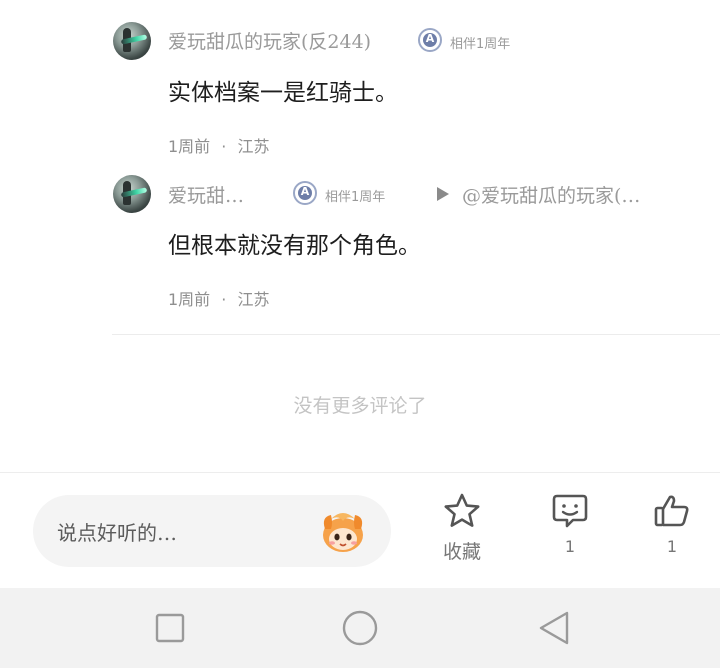 This screenshot has width=720, height=668. I want to click on like-button: 1, so click(672, 524).